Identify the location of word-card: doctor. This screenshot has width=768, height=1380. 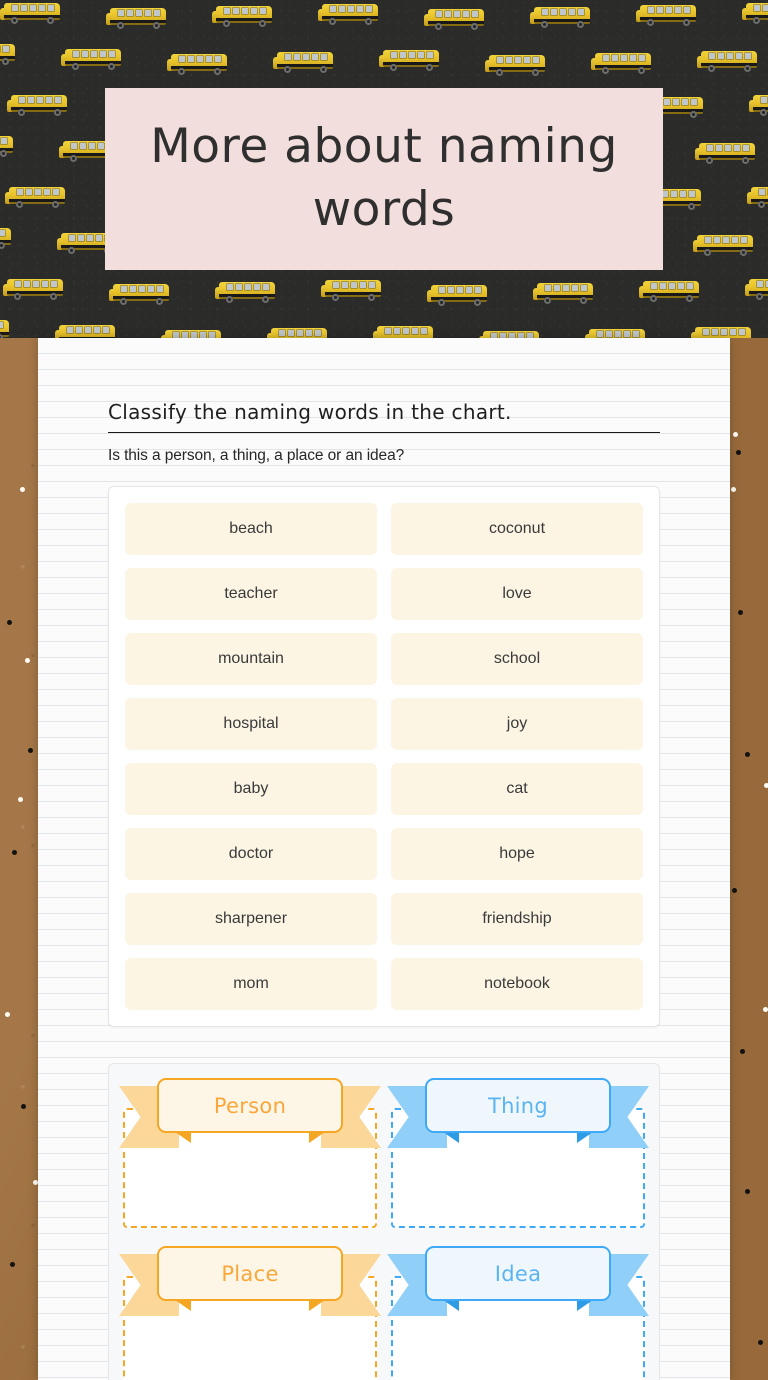
(251, 854).